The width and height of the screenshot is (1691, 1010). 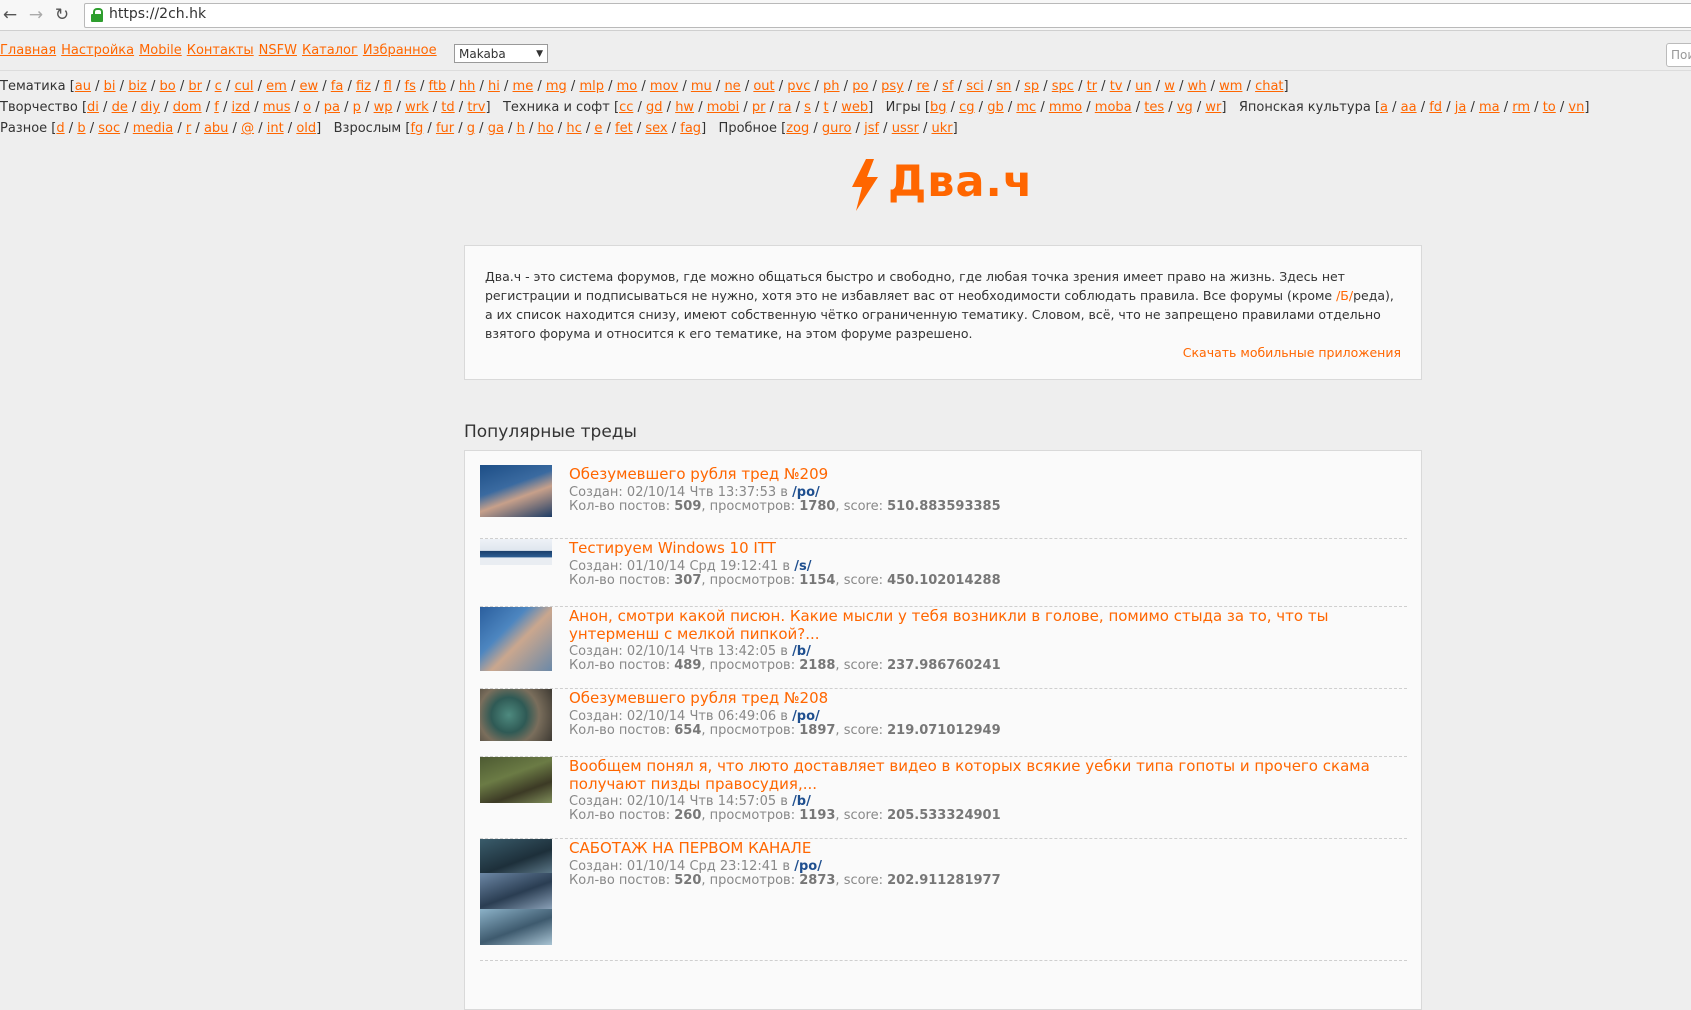 What do you see at coordinates (10, 15) in the screenshot?
I see `back-icon: ←` at bounding box center [10, 15].